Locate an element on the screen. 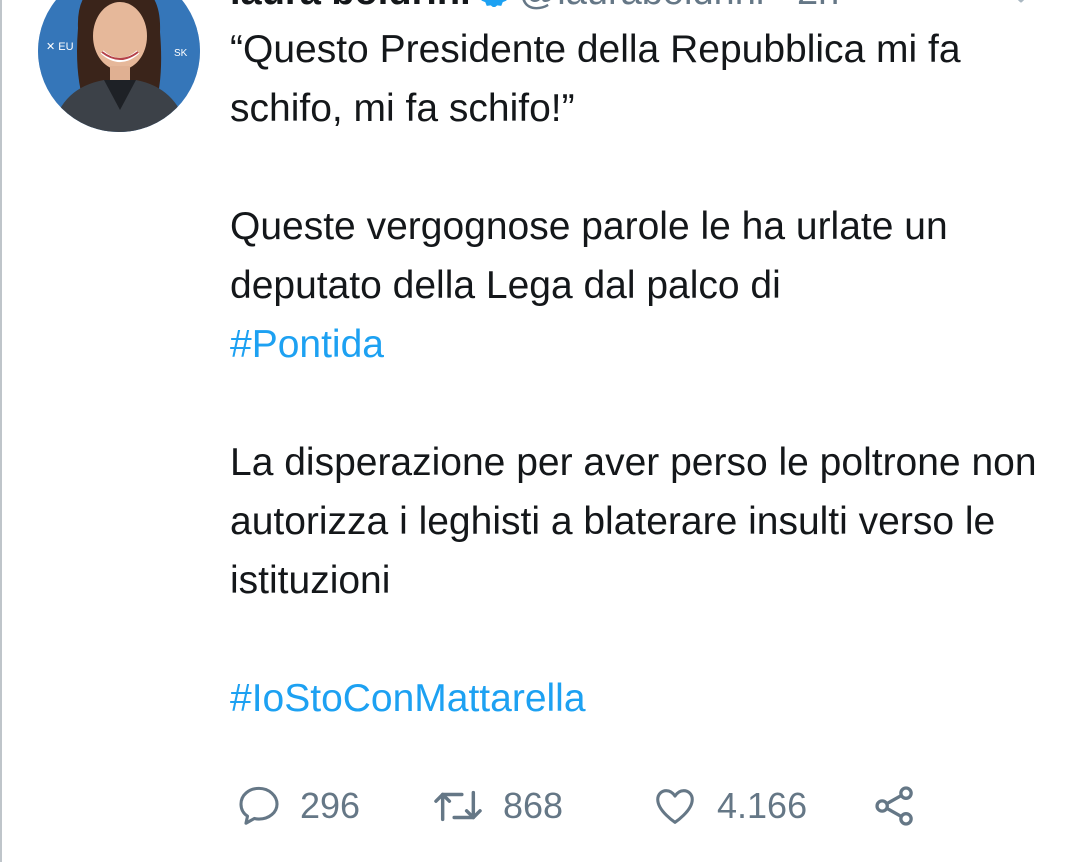  tweet-paragraph: #IoStoConMattarella is located at coordinates (645, 698).